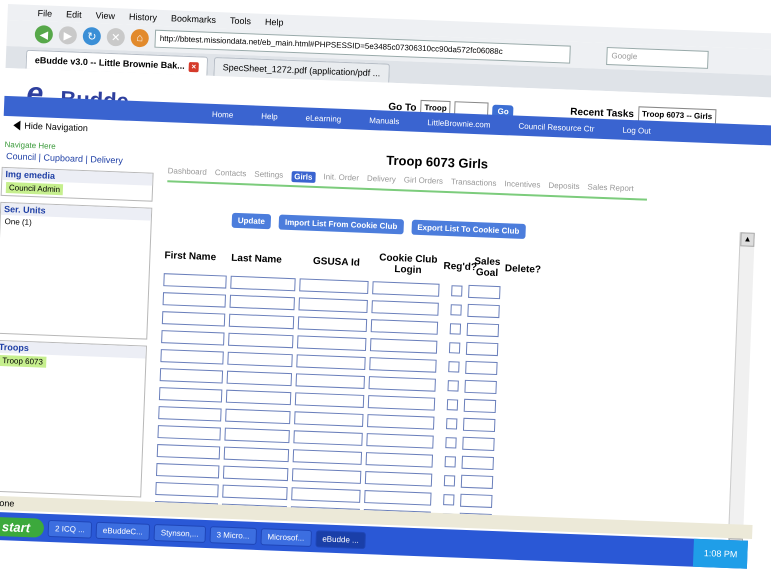  What do you see at coordinates (187, 172) in the screenshot?
I see `tab-dashboard: Dashboard` at bounding box center [187, 172].